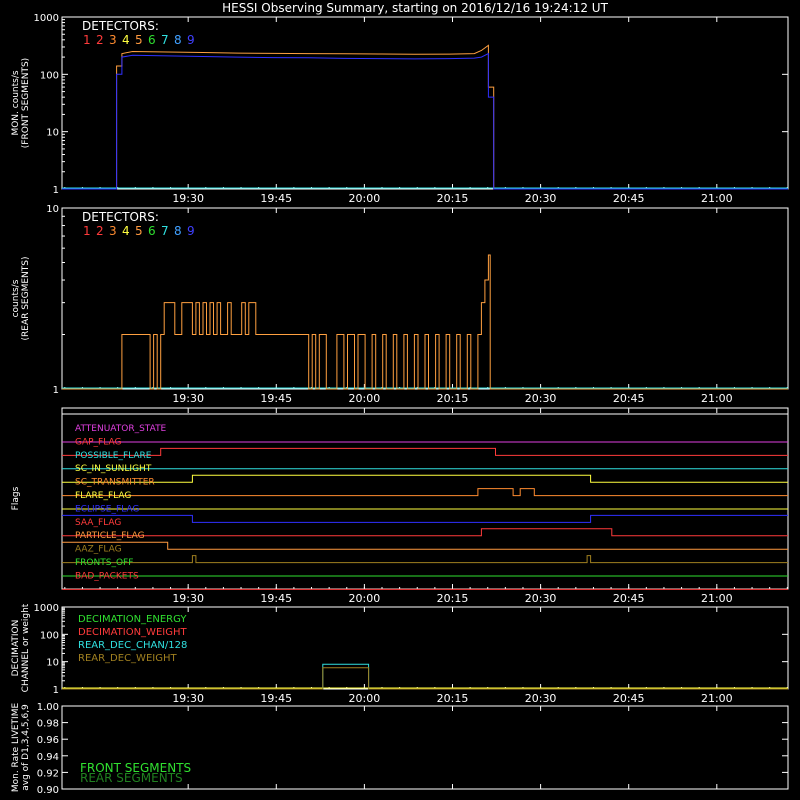  What do you see at coordinates (26, 747) in the screenshot?
I see `y-axis-label: avg of D1,3,4,5,6,9` at bounding box center [26, 747].